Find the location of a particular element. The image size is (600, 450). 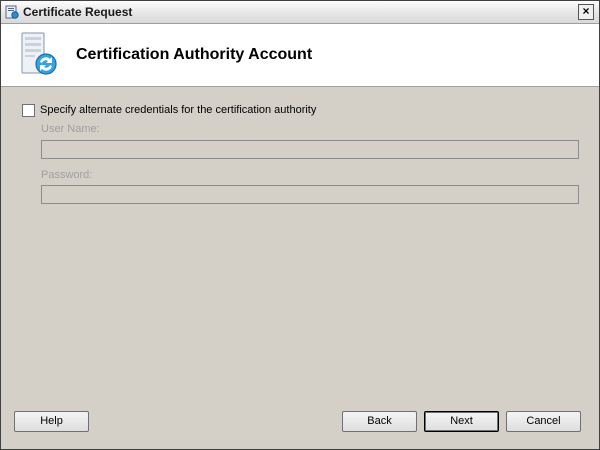

cancel-button: Cancel is located at coordinates (543, 421).